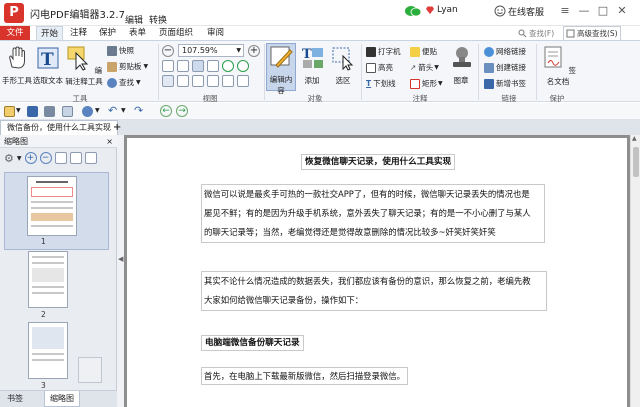  I want to click on advanced-find-button: 高级查找(S), so click(592, 33).